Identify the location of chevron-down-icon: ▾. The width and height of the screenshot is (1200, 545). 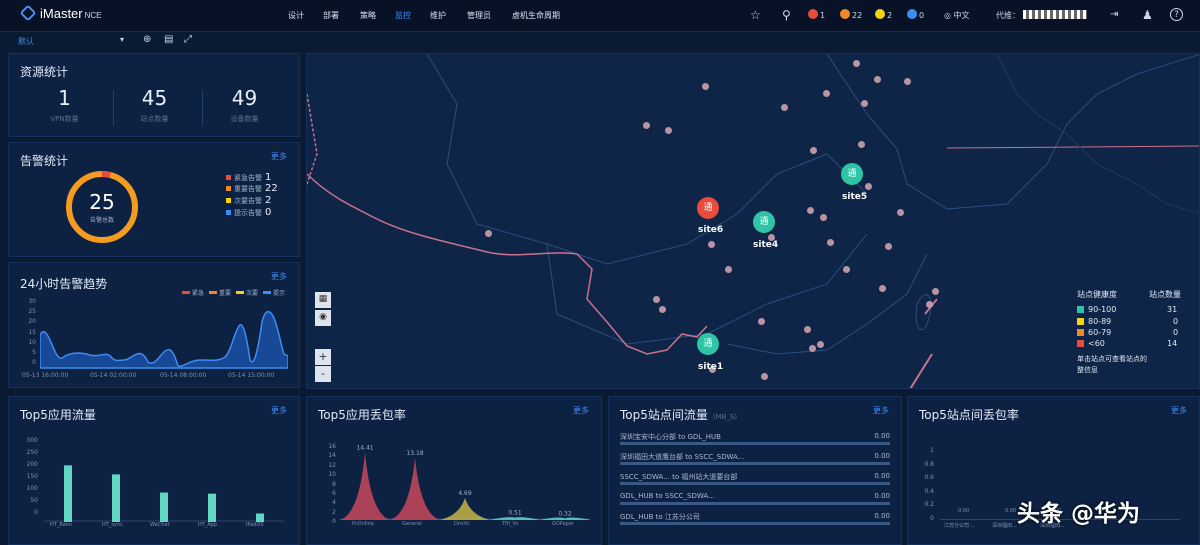
(122, 39).